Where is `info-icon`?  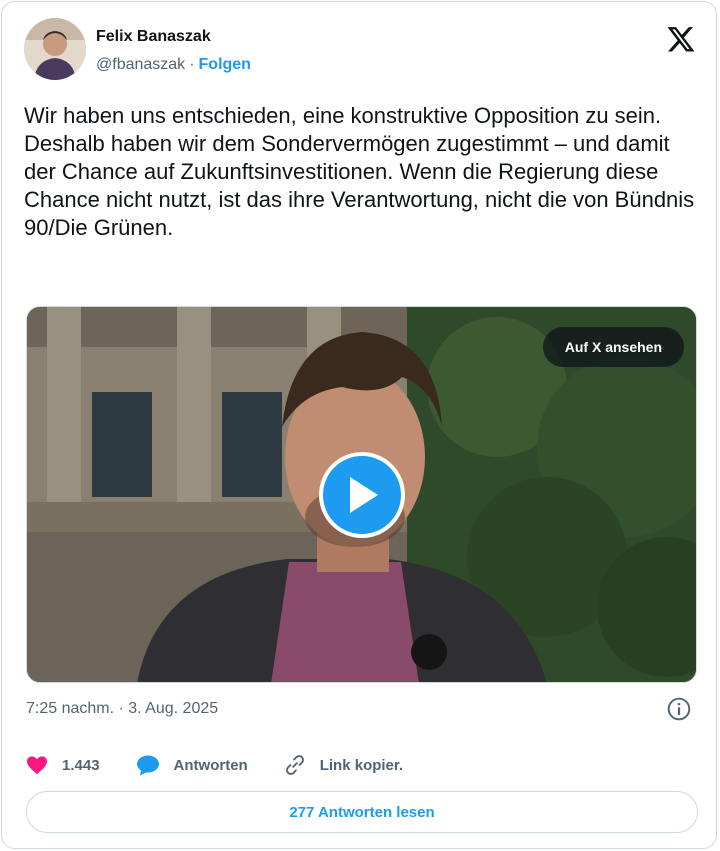
info-icon is located at coordinates (679, 709).